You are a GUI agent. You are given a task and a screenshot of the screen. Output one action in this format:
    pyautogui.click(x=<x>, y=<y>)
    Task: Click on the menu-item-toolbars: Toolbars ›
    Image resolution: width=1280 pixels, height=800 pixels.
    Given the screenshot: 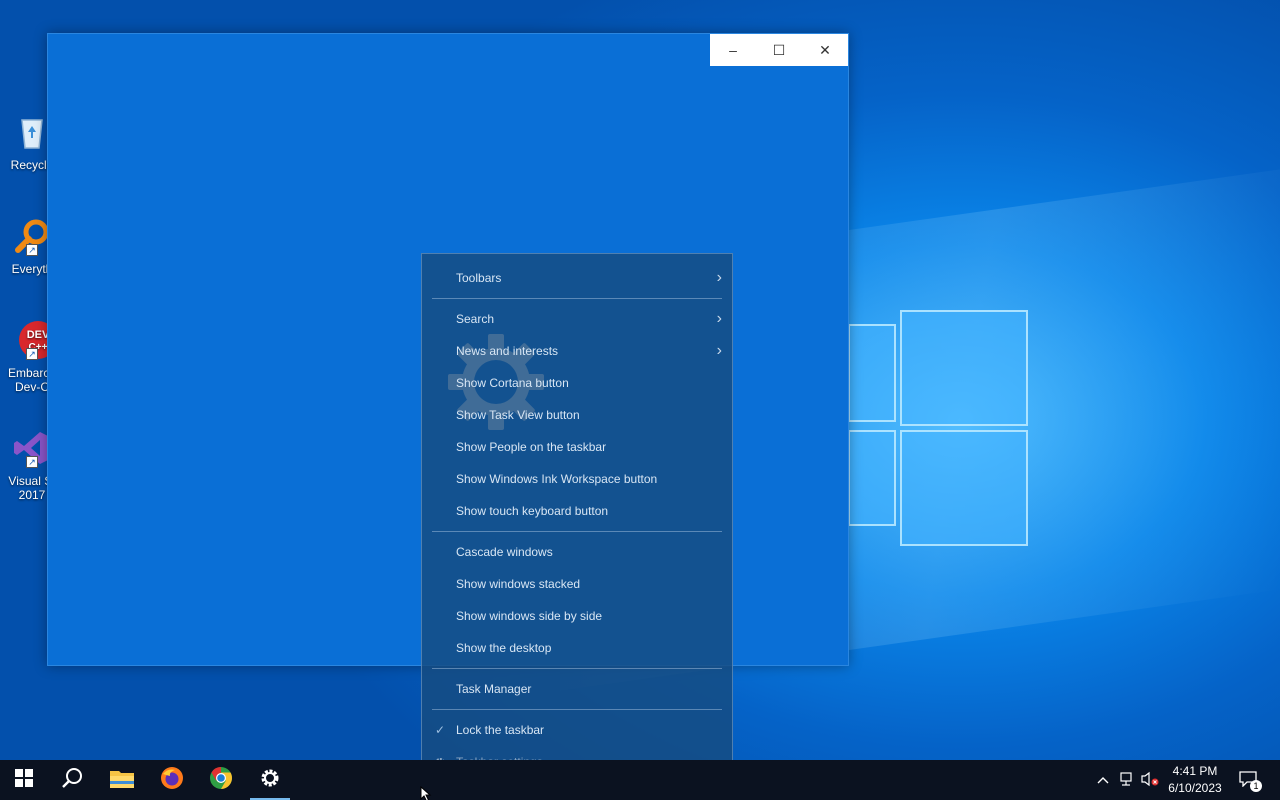 What is the action you would take?
    pyautogui.click(x=577, y=278)
    